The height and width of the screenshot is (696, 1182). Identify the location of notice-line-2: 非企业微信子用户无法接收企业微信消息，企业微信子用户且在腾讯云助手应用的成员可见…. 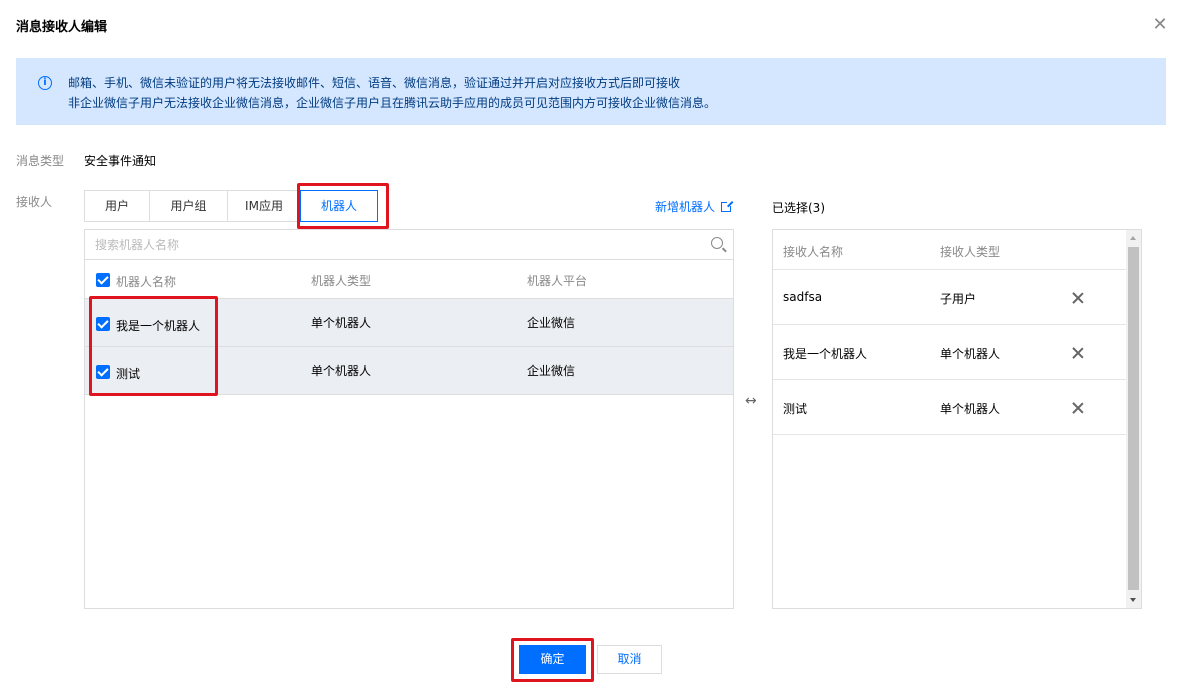
(392, 103).